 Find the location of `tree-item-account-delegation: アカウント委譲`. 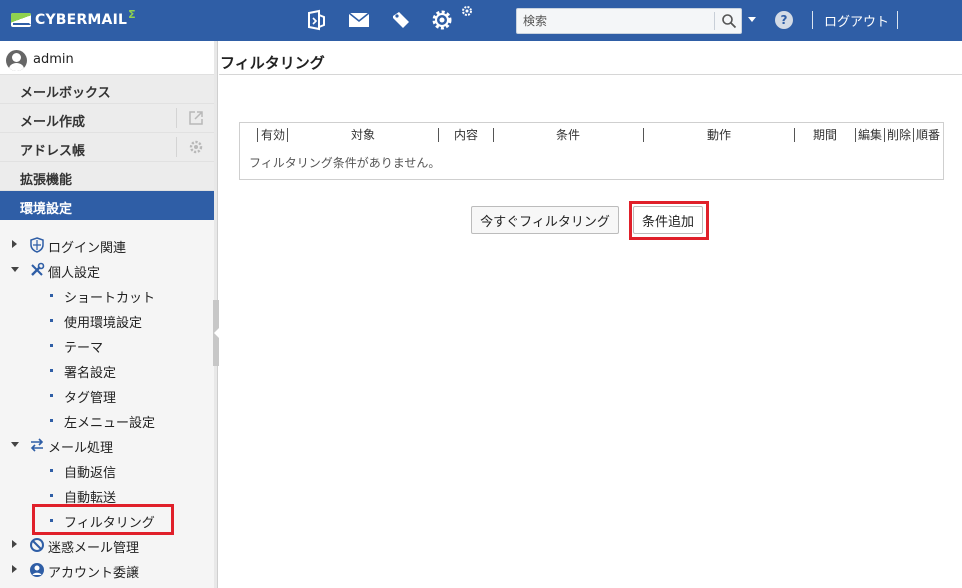

tree-item-account-delegation: アカウント委譲 is located at coordinates (107, 571).